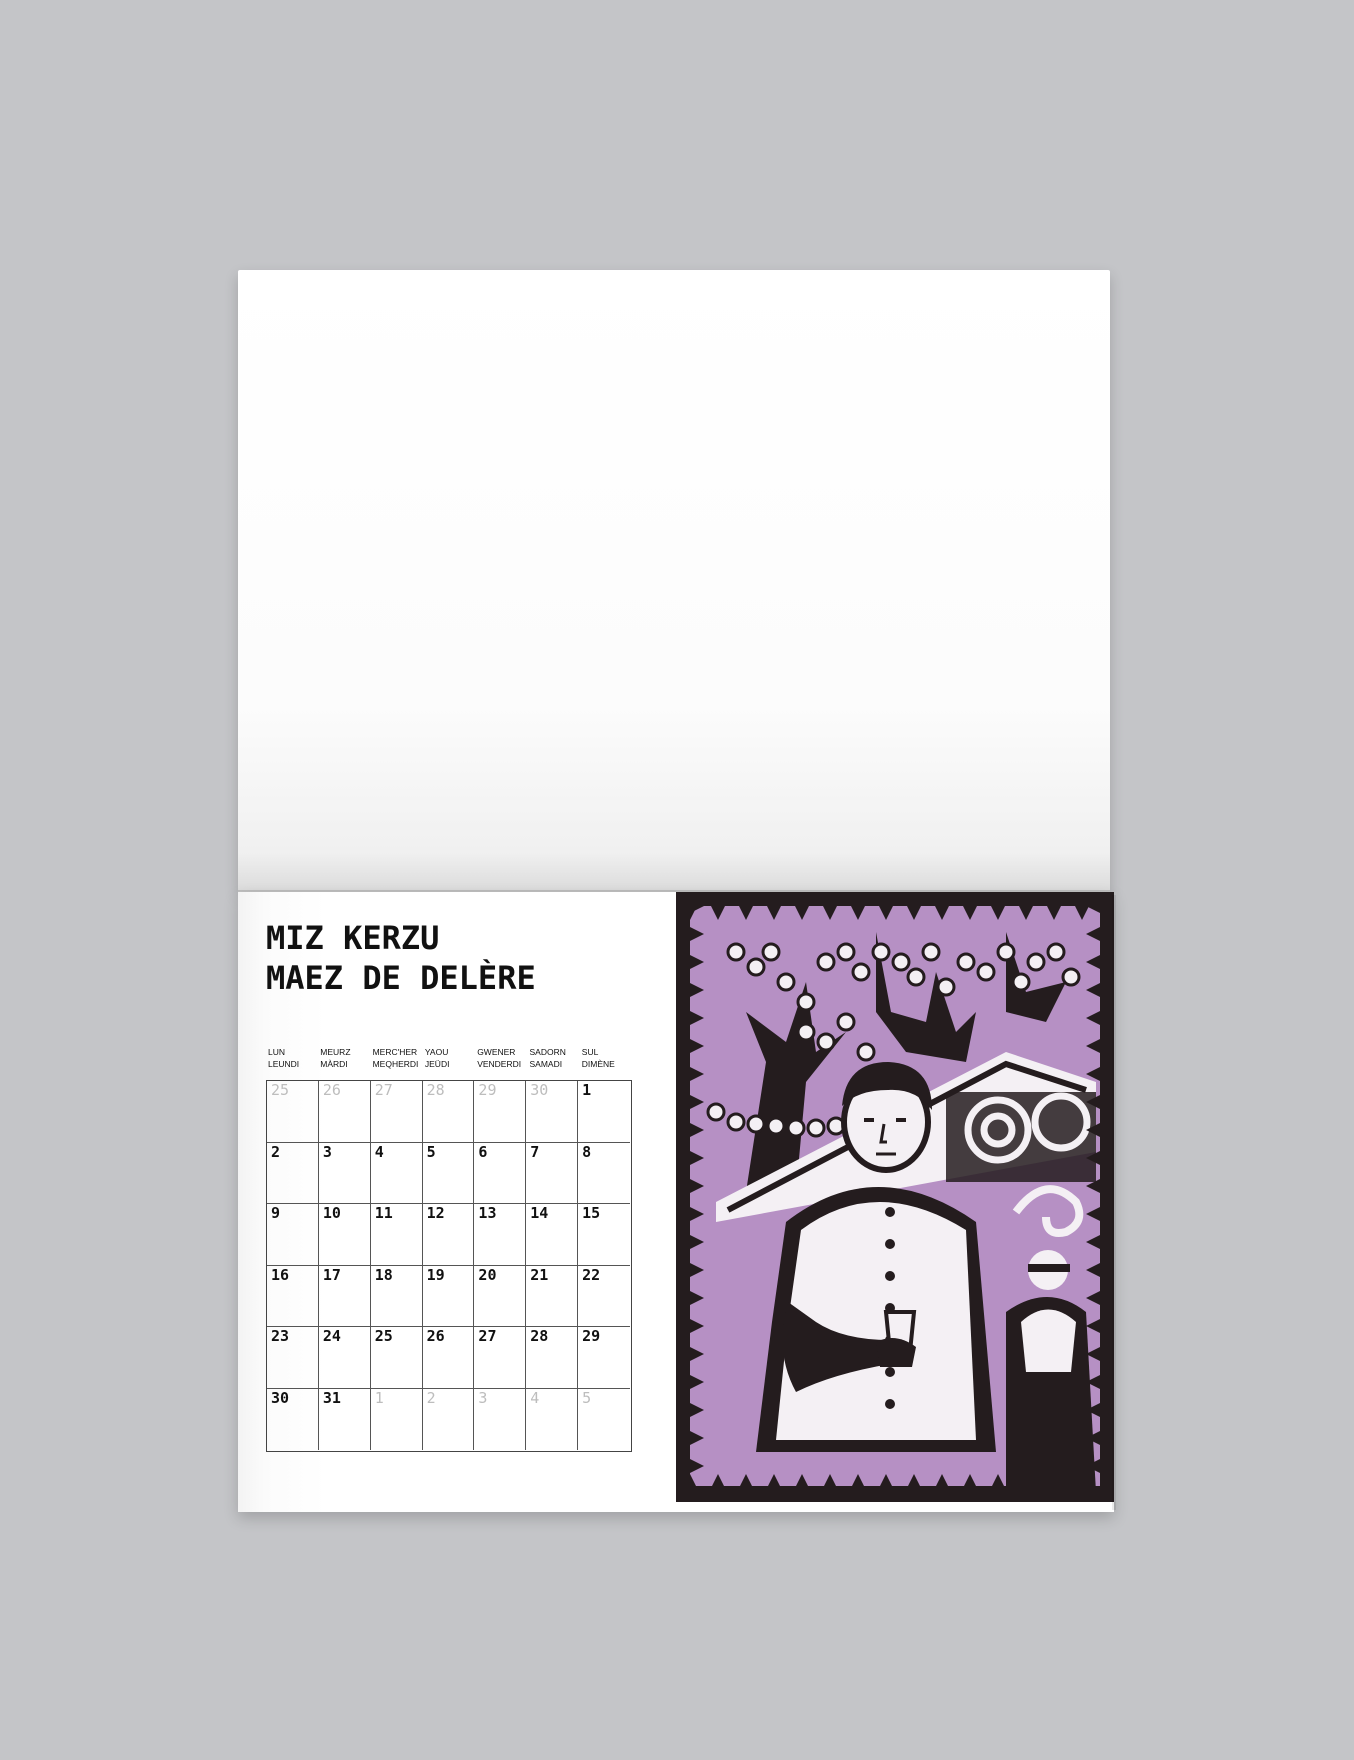 The width and height of the screenshot is (1354, 1760). I want to click on day-number: 1, so click(379, 1397).